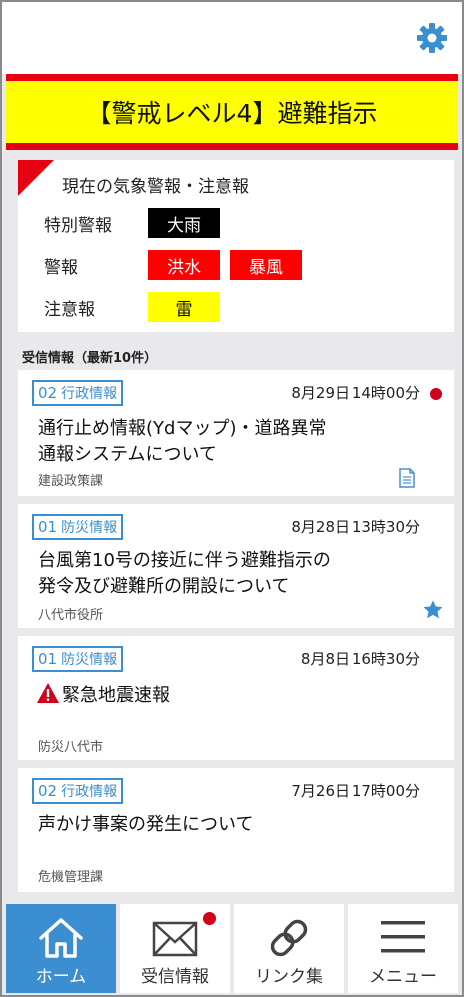 This screenshot has height=997, width=464. I want to click on warning-level-label: 特別警報, so click(78, 225).